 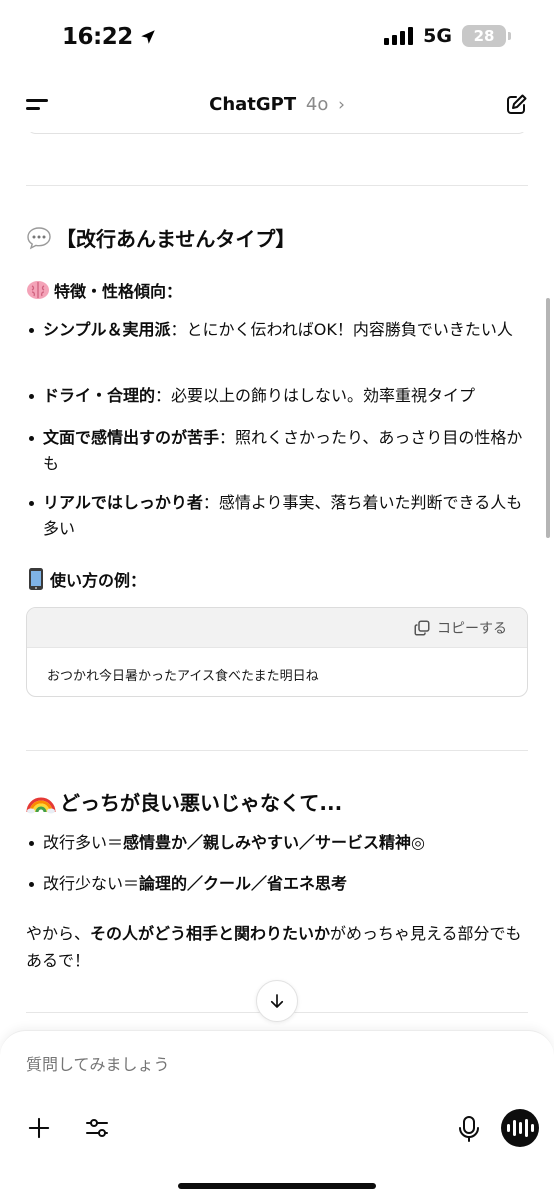 I want to click on section-title: 【改行あんませんタイプ】, so click(x=176, y=239).